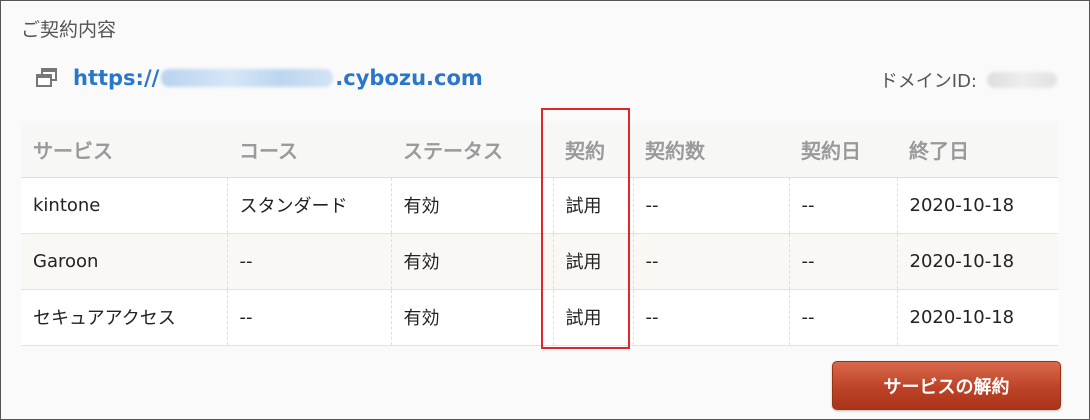  Describe the element at coordinates (308, 205) in the screenshot. I see `cell-course: スタンダード` at that location.